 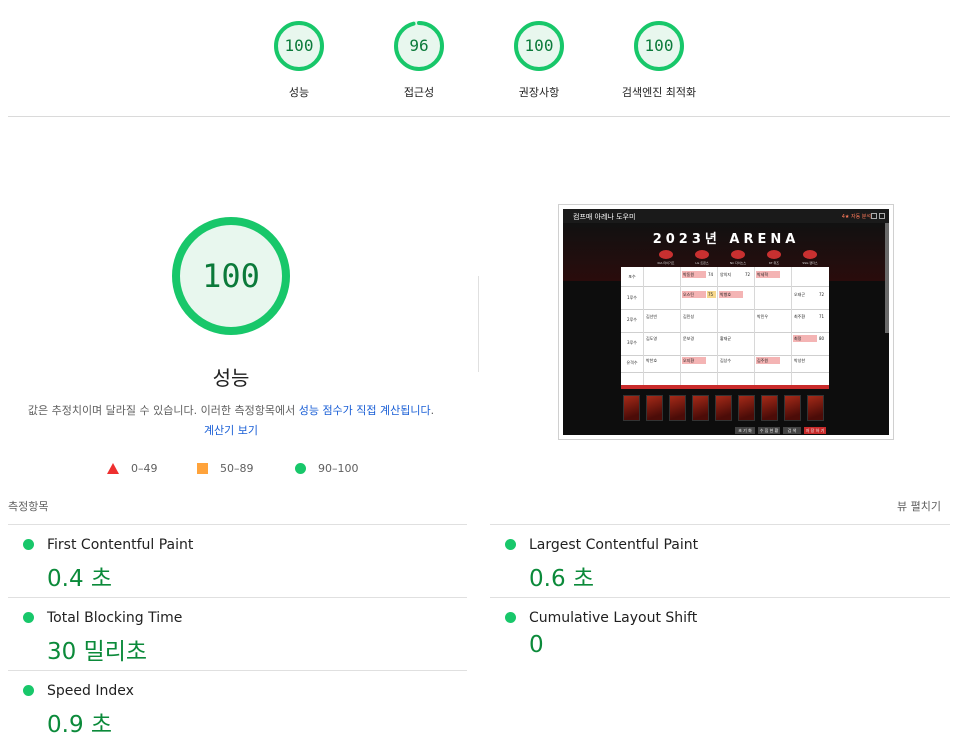 I want to click on legend-fail: 0–49, so click(x=132, y=468).